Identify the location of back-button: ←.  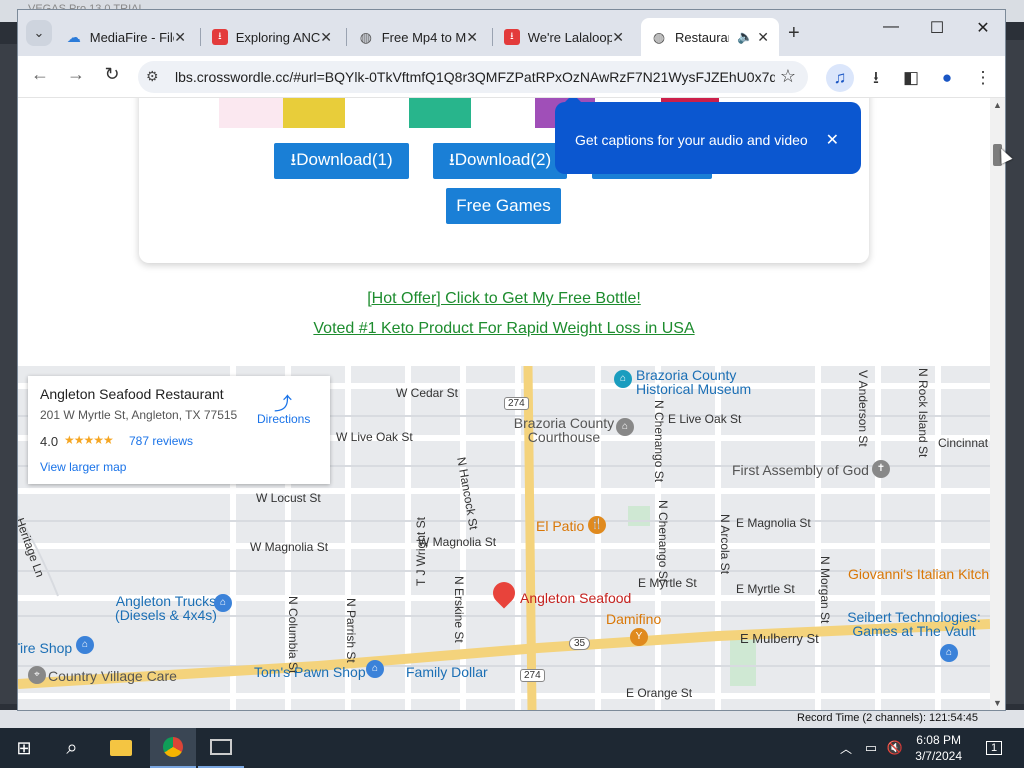
(40, 74).